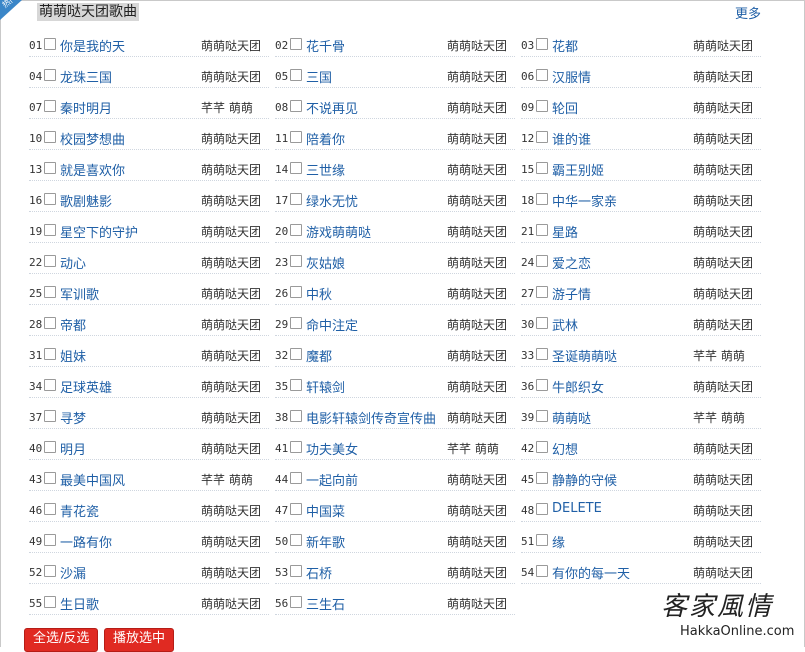  I want to click on song-title-link: 沙漏, so click(73, 572).